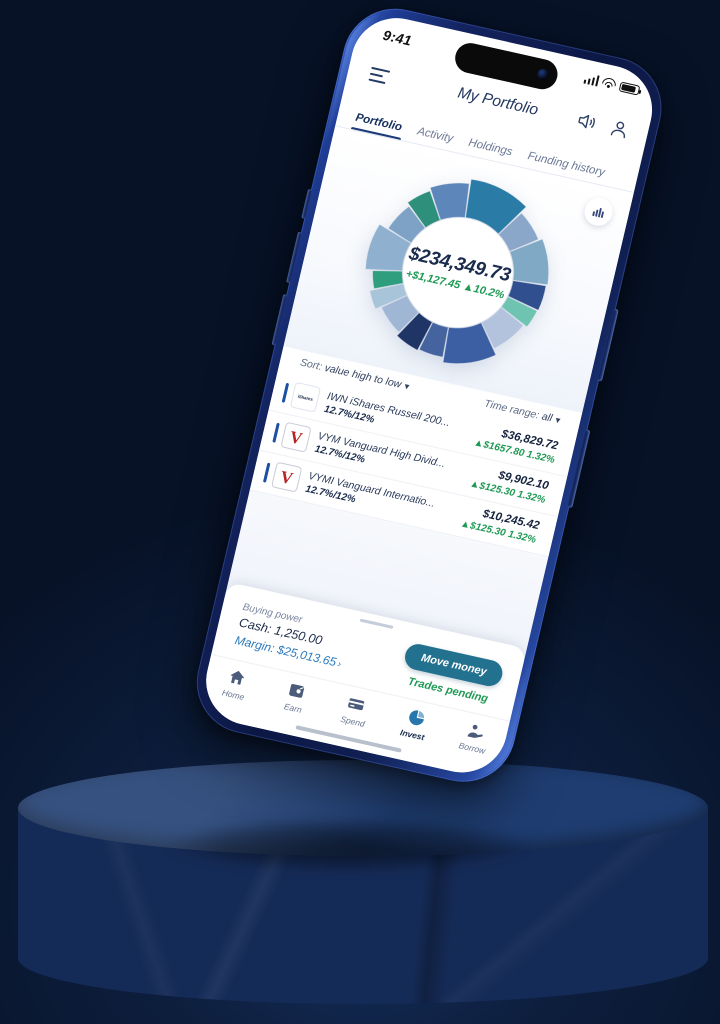 This screenshot has width=720, height=1024. Describe the element at coordinates (296, 691) in the screenshot. I see `piggy-bank-icon` at that location.